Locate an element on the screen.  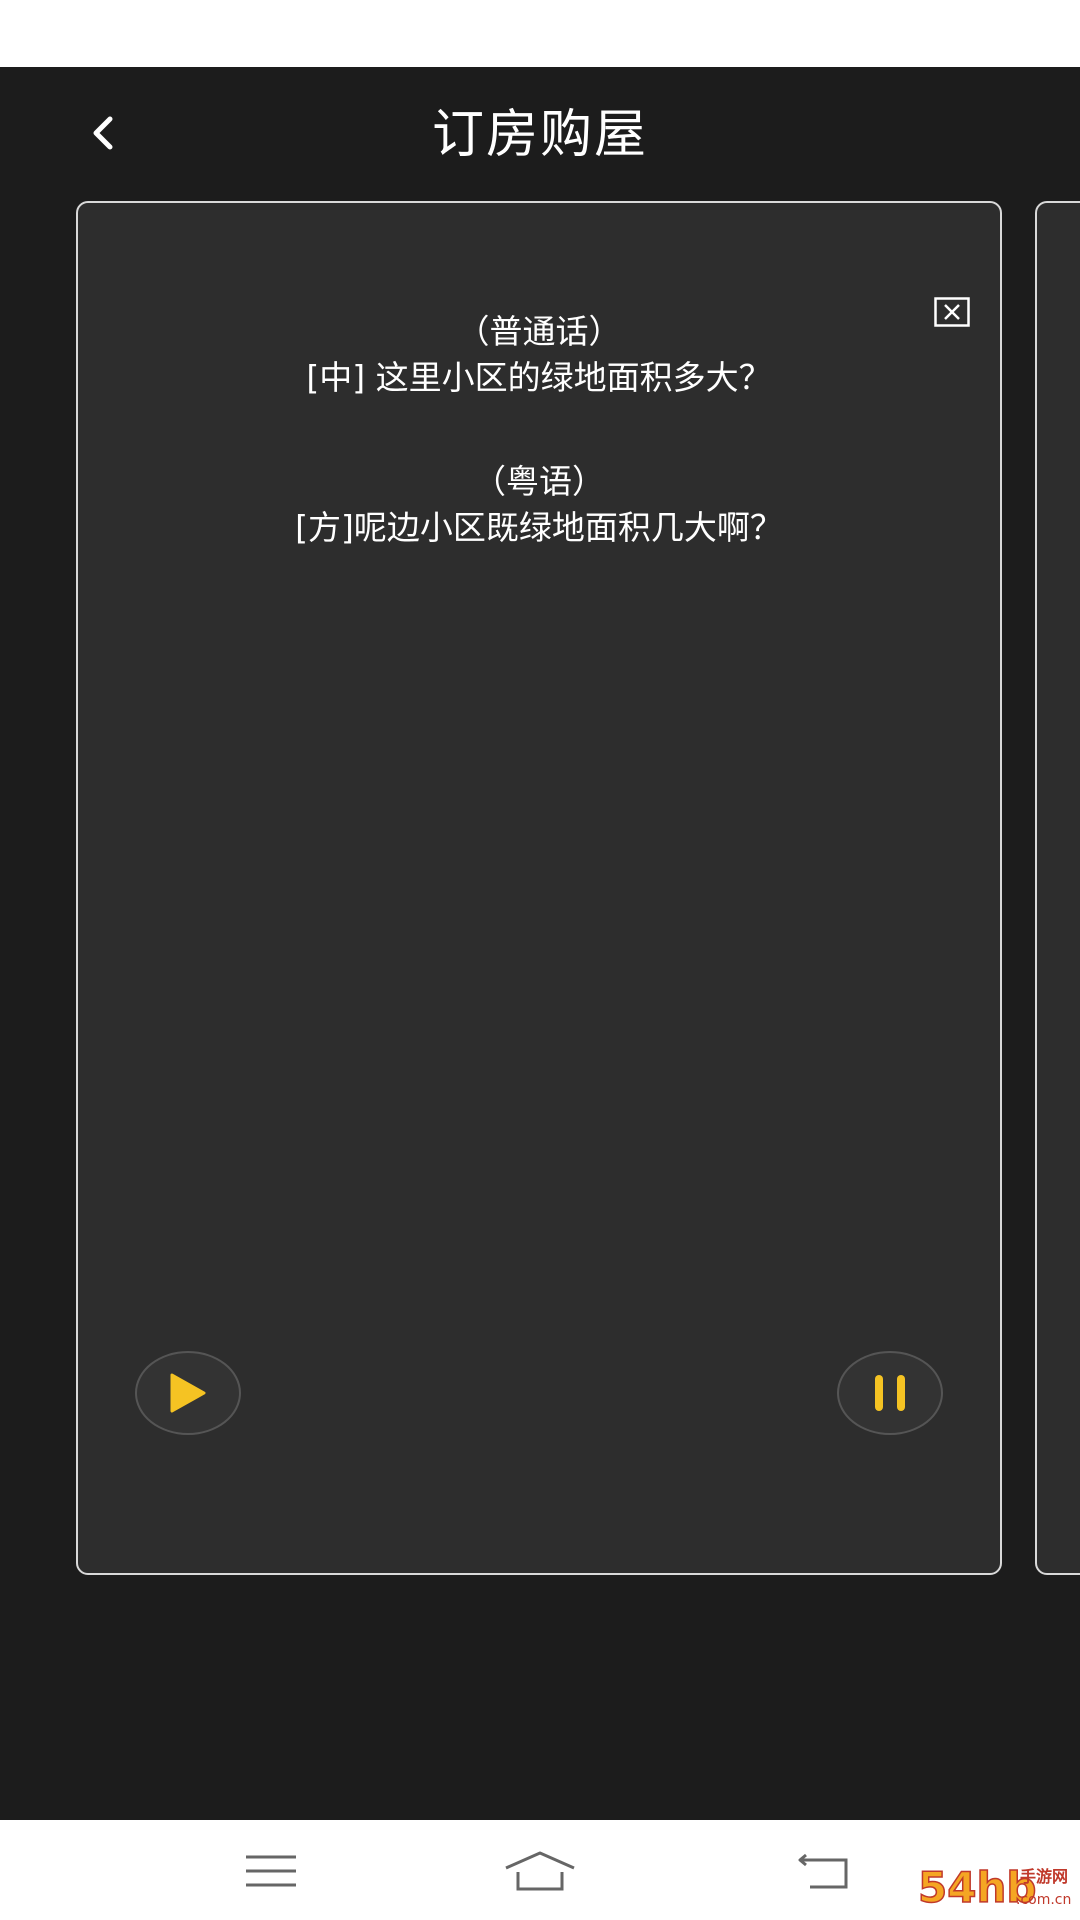
play-icon is located at coordinates (188, 1393).